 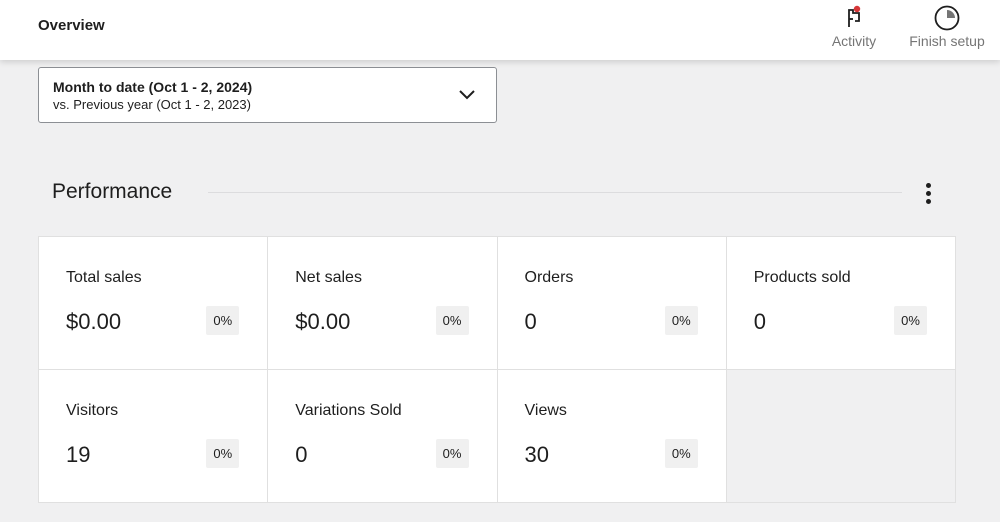 What do you see at coordinates (78, 454) in the screenshot?
I see `tile-value: 19` at bounding box center [78, 454].